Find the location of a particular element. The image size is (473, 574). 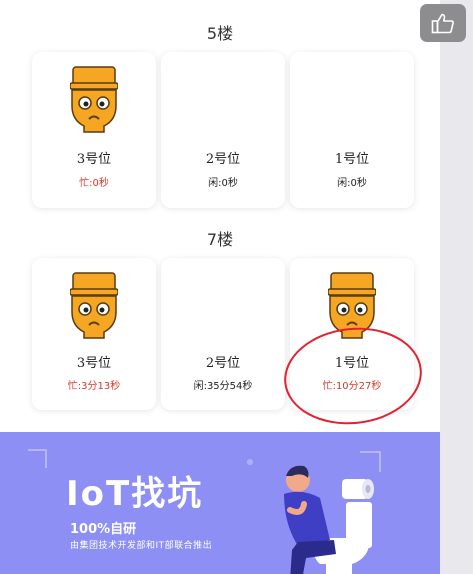

banner-subtitle: 100%自研 is located at coordinates (103, 529).